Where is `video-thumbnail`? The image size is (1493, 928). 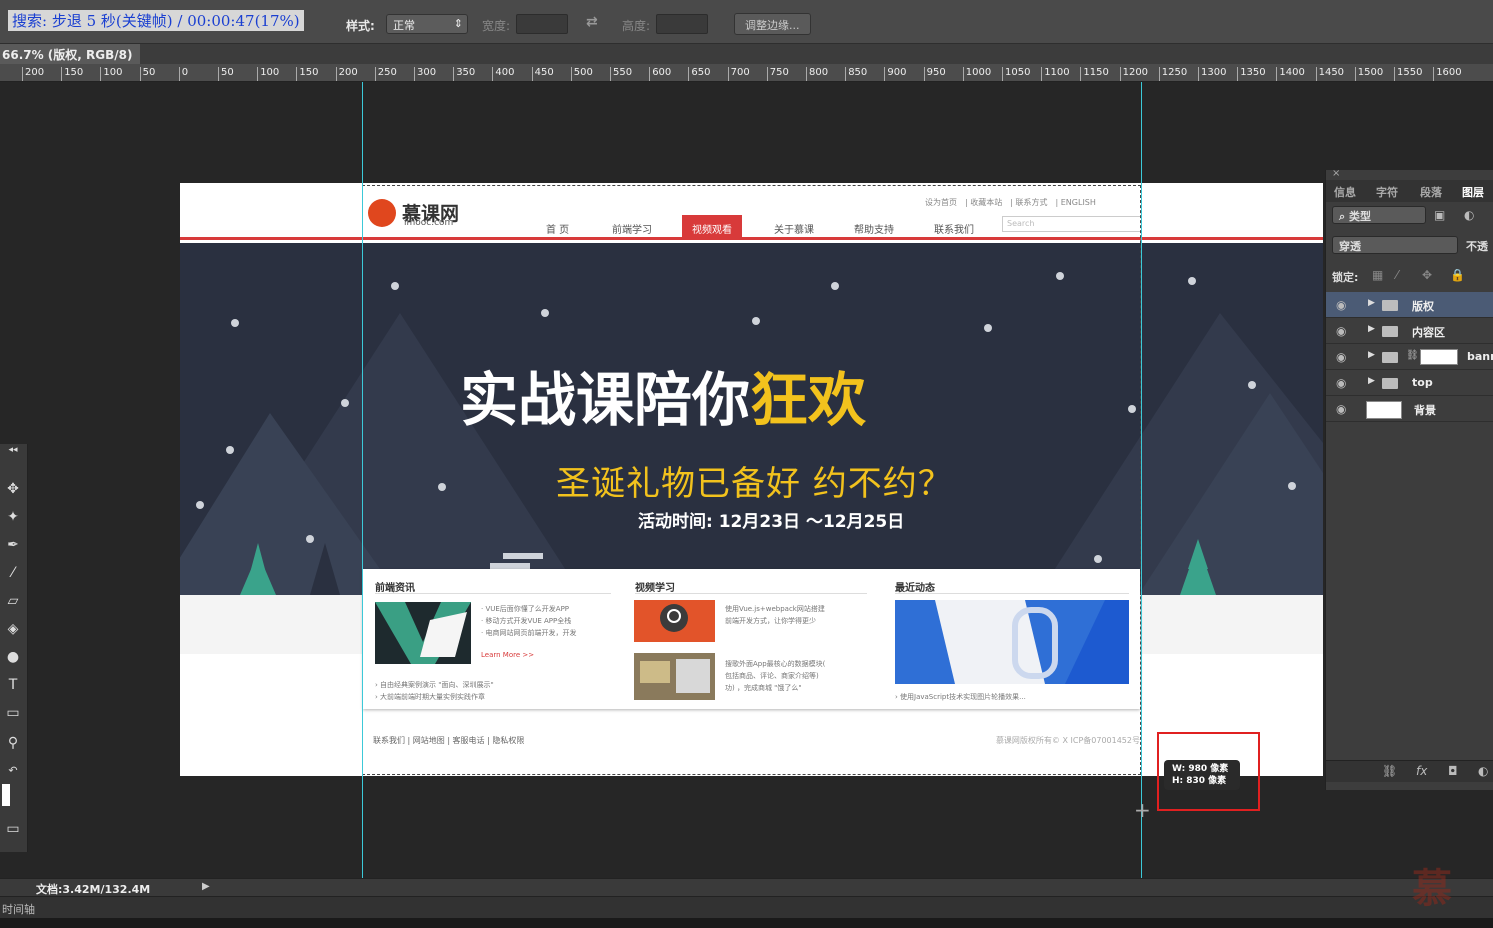 video-thumbnail is located at coordinates (674, 676).